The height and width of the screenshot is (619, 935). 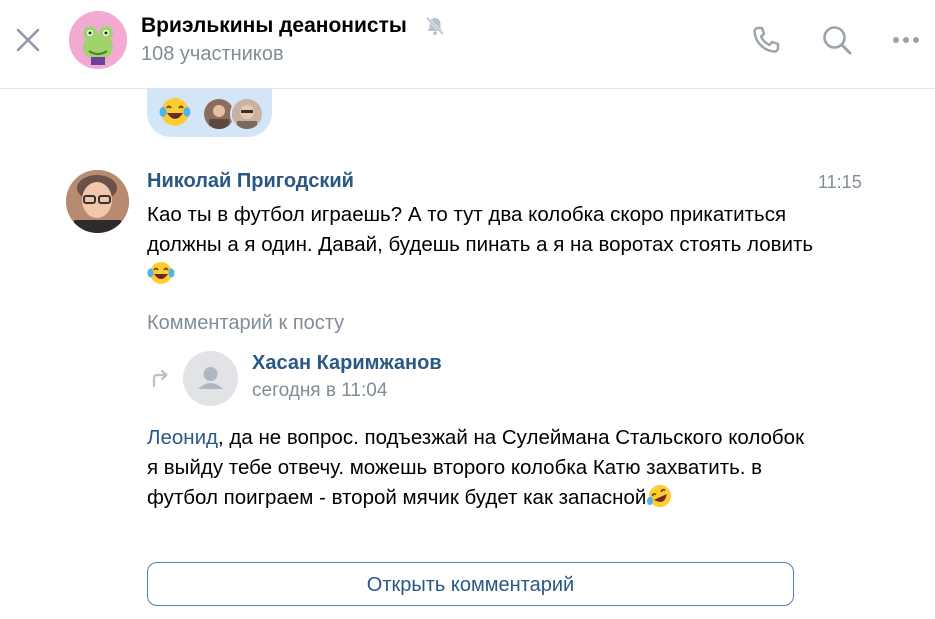 I want to click on search-button, so click(x=837, y=40).